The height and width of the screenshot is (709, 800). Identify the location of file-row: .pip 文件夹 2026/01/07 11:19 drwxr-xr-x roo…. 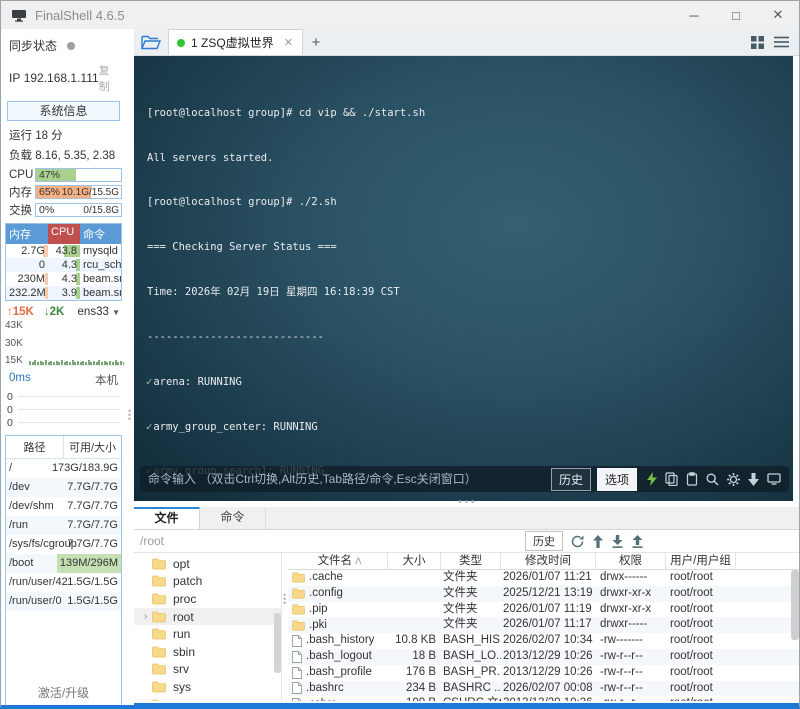
(543, 609).